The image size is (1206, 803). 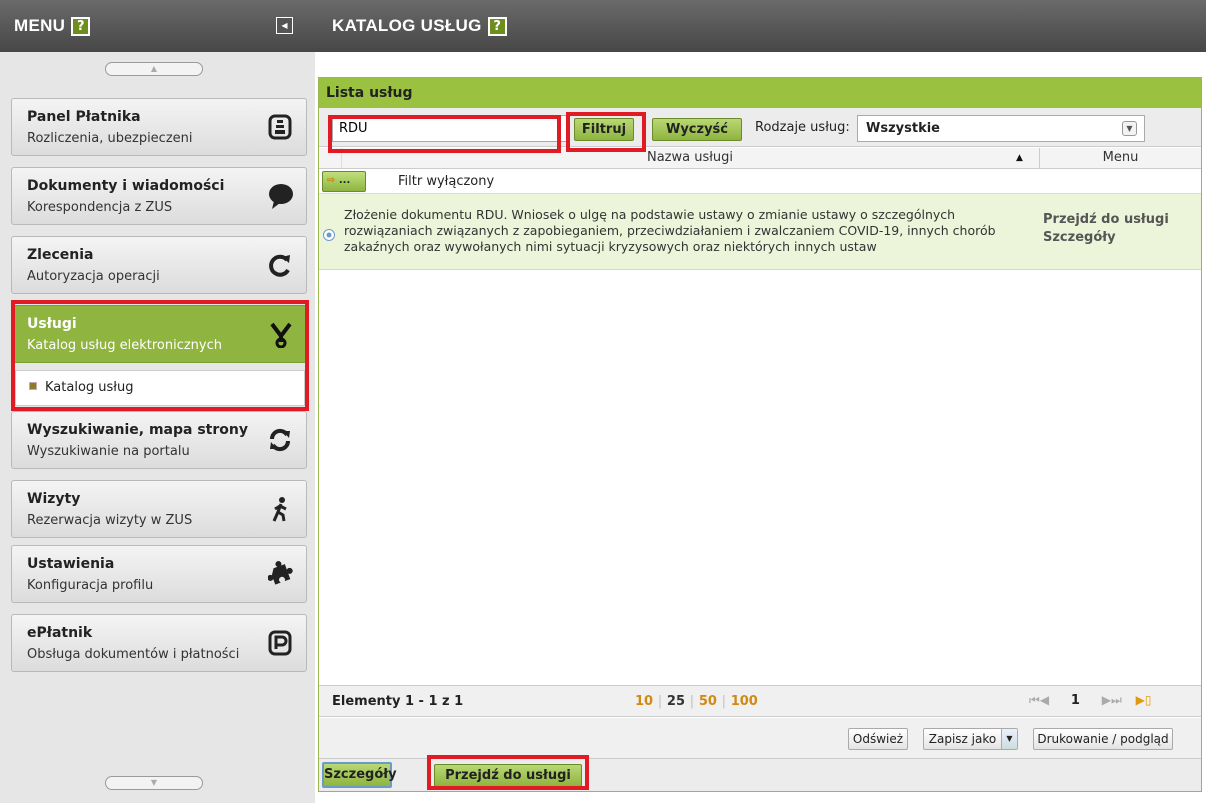 What do you see at coordinates (54, 499) in the screenshot?
I see `sidebar-item-title: Wizyty` at bounding box center [54, 499].